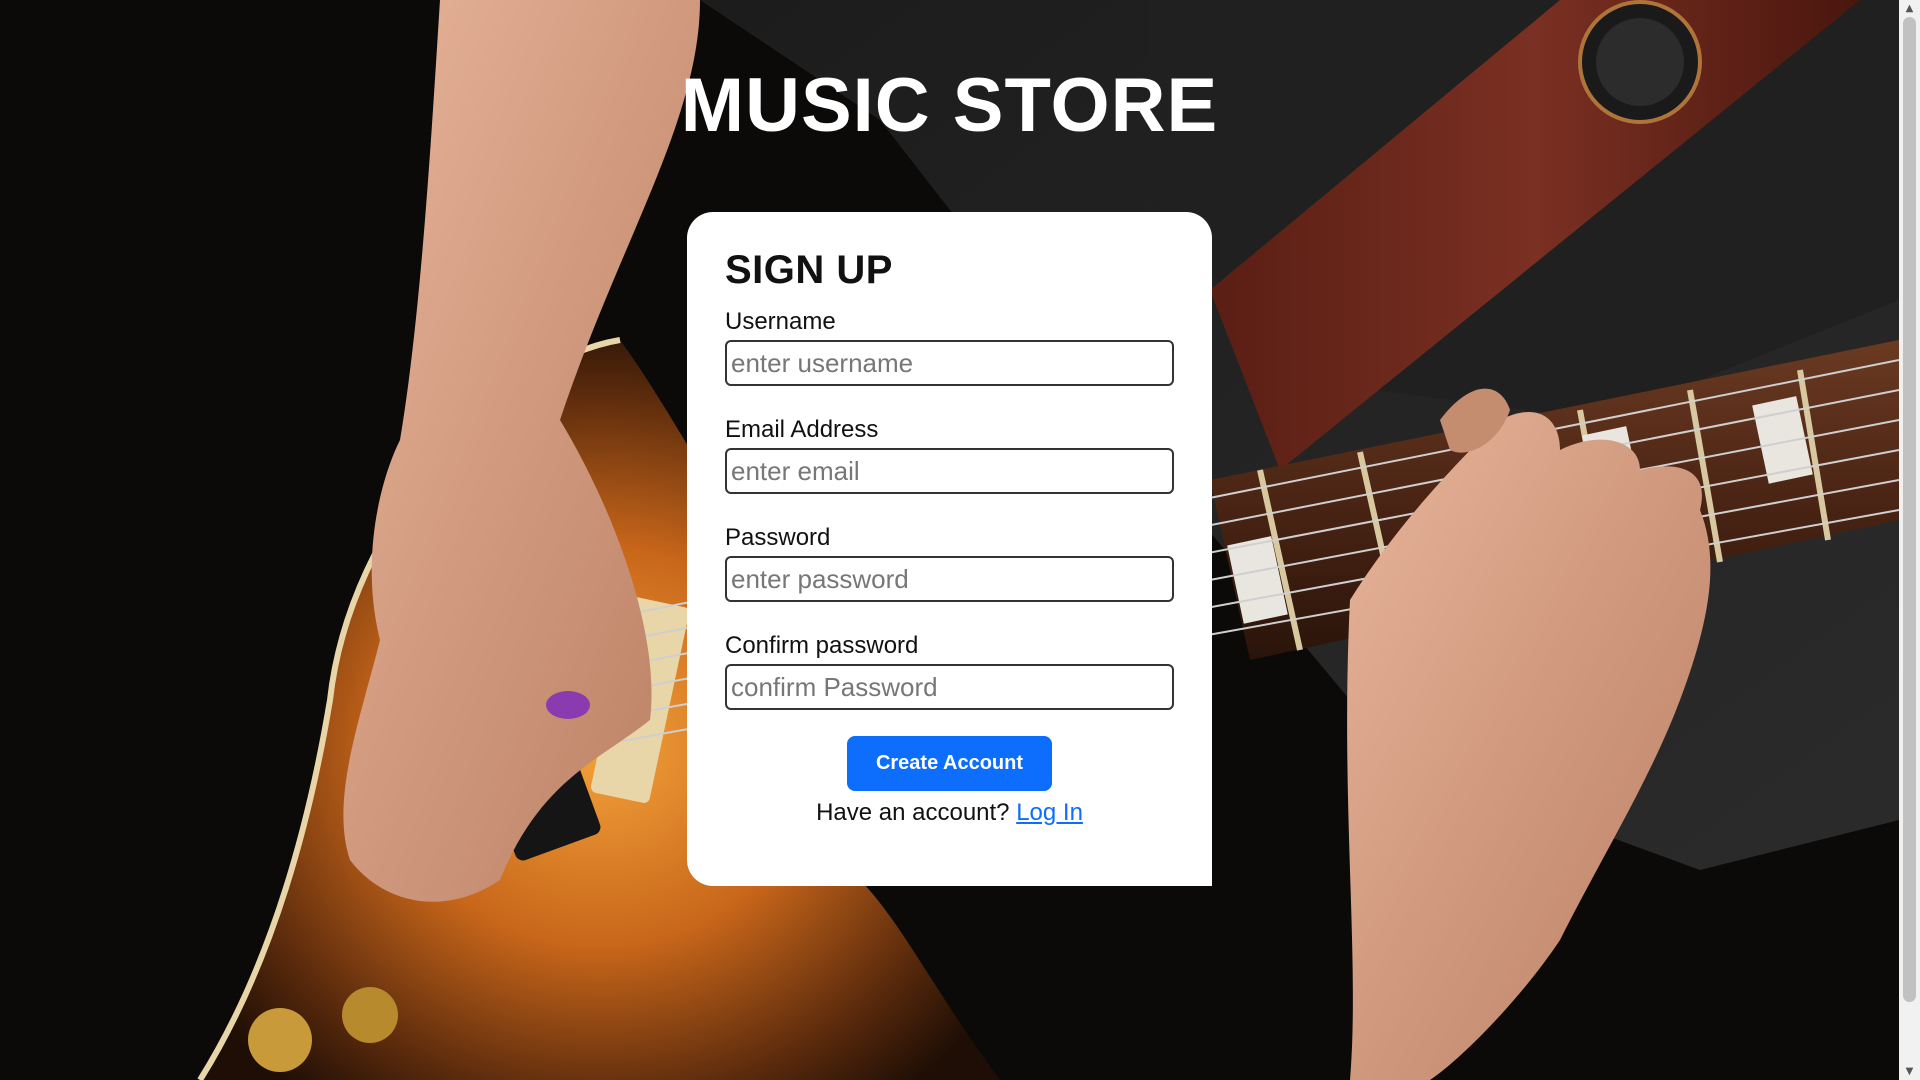 This screenshot has width=1920, height=1080. I want to click on email-input, so click(949, 471).